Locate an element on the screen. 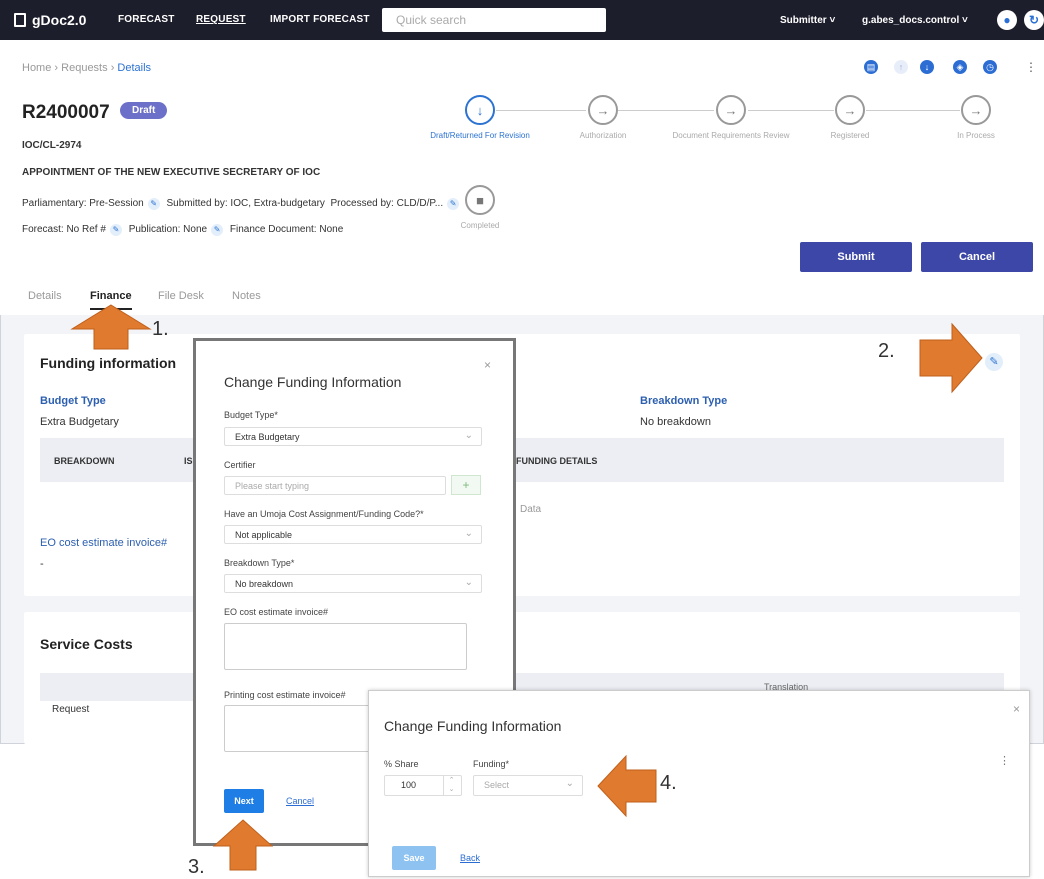 The width and height of the screenshot is (1044, 879). arrow-down-icon: ↓ is located at coordinates (480, 110).